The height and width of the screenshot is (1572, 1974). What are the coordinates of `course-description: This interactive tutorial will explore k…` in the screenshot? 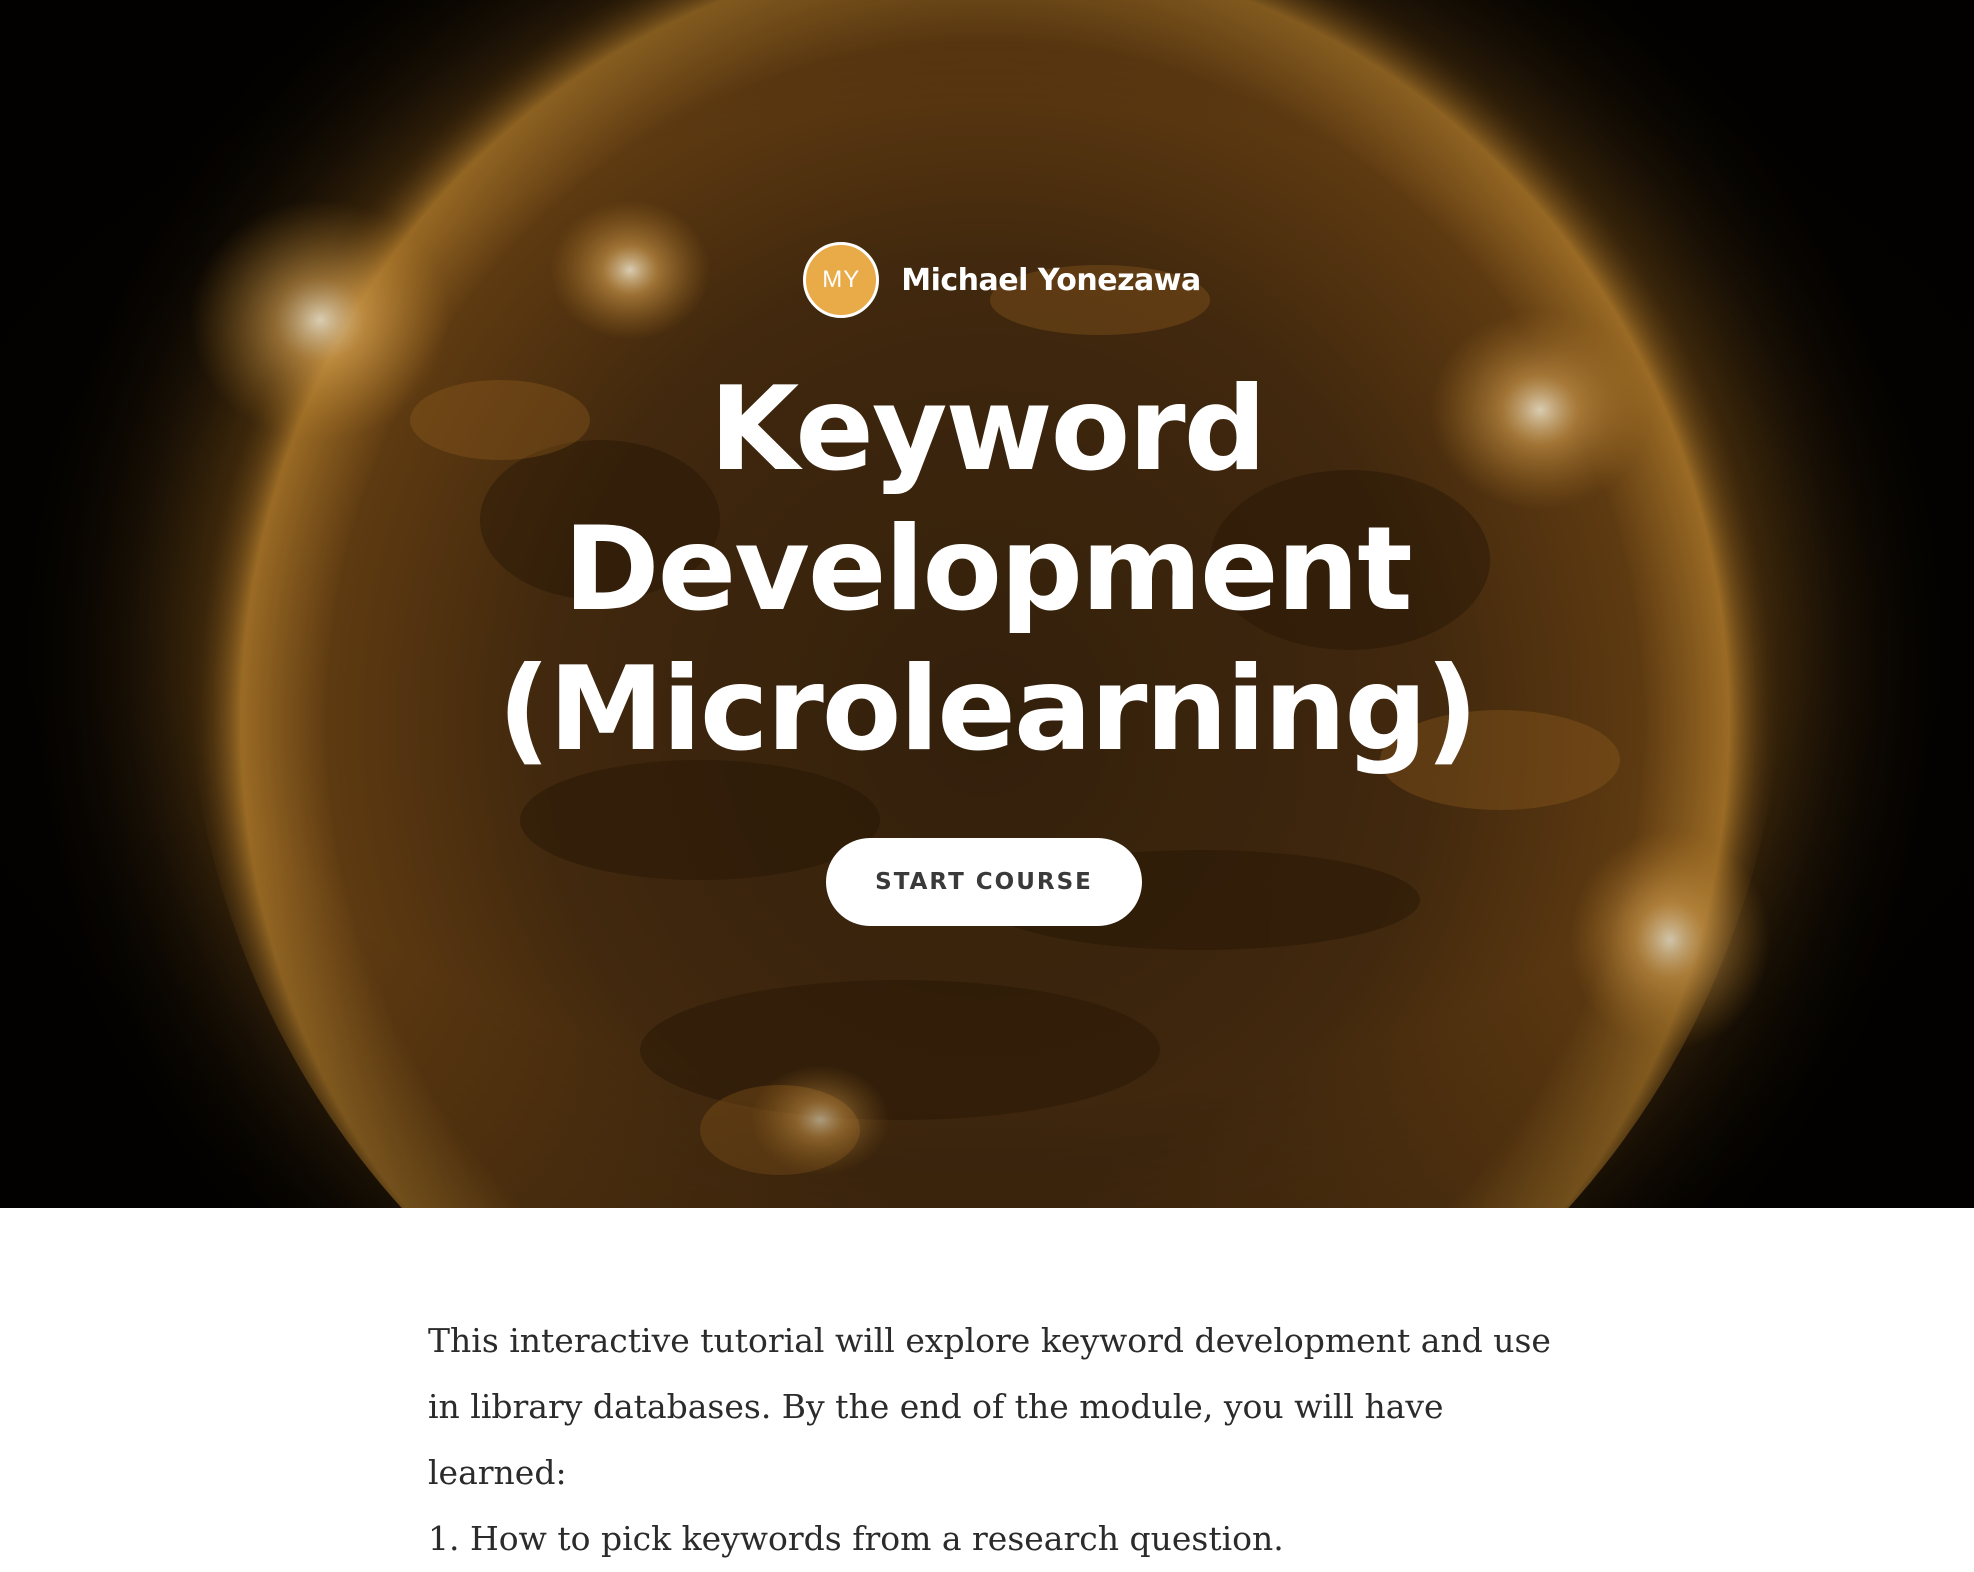 It's located at (993, 1440).